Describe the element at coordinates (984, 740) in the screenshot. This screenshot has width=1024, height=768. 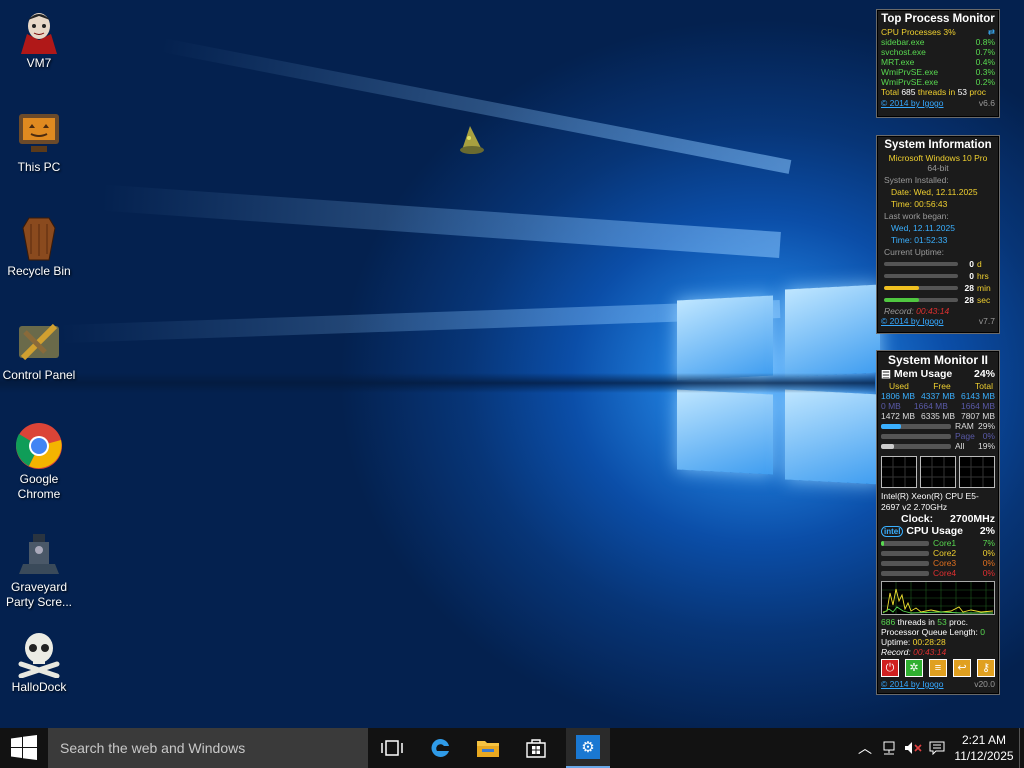
I see `clock-time: 2:21 AM` at that location.